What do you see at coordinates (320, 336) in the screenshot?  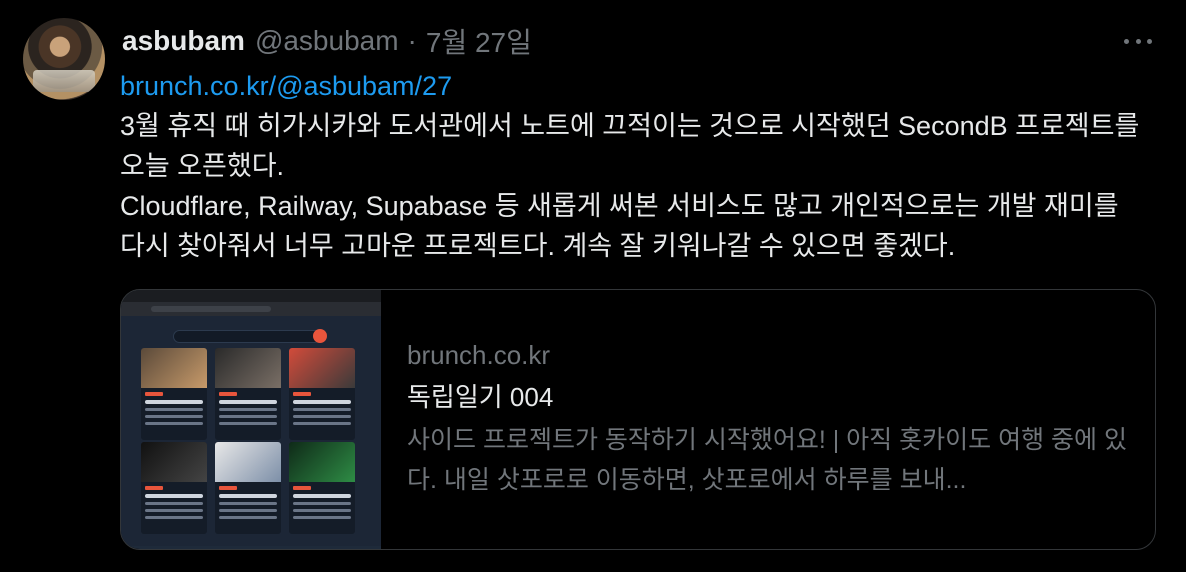 I see `thumbnail-search-button` at bounding box center [320, 336].